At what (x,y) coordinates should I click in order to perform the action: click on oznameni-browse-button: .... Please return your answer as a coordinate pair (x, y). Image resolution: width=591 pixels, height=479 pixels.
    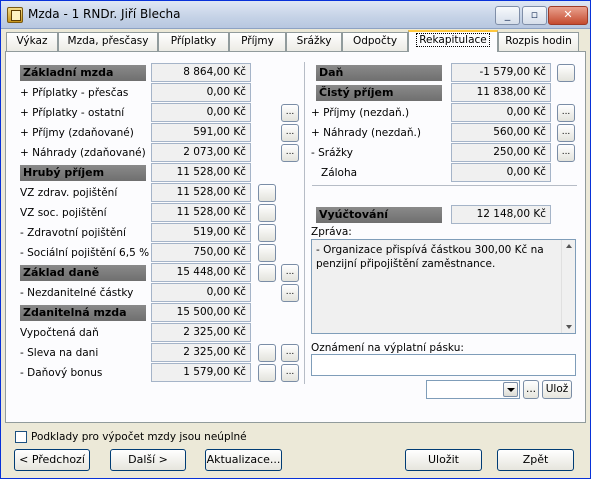
    Looking at the image, I should click on (531, 389).